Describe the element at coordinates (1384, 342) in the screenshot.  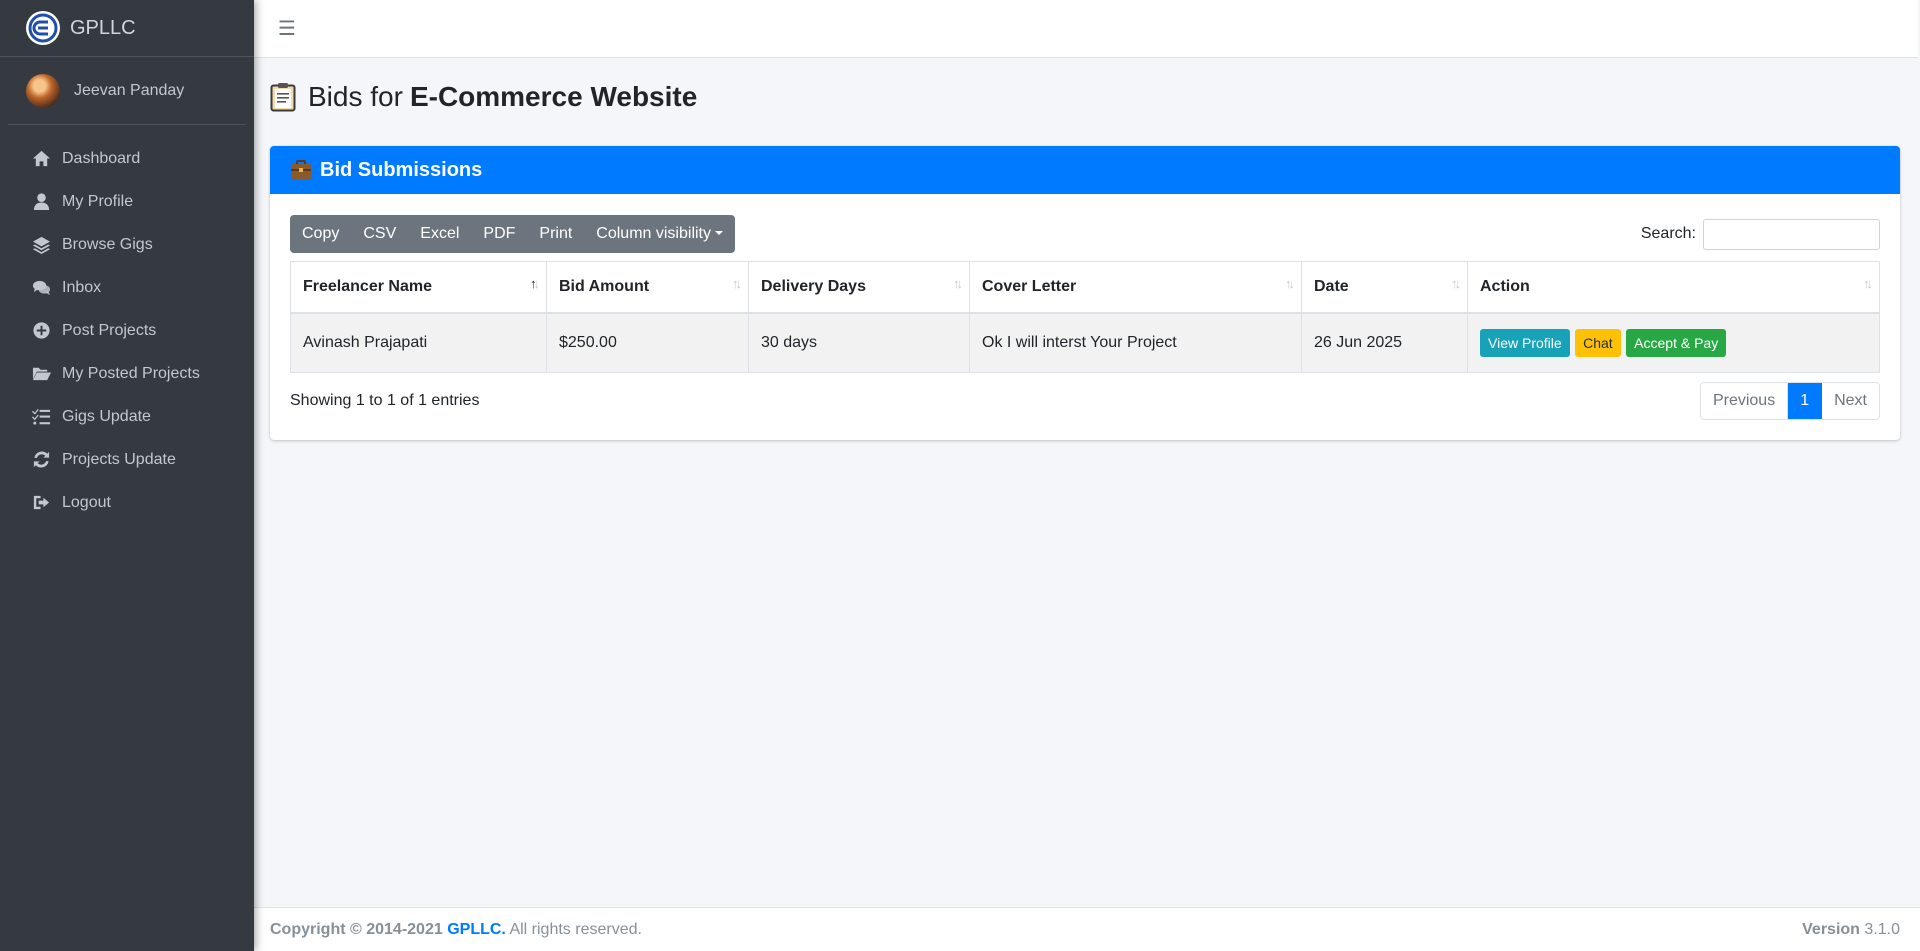
I see `cell-date: 26 Jun 2025` at that location.